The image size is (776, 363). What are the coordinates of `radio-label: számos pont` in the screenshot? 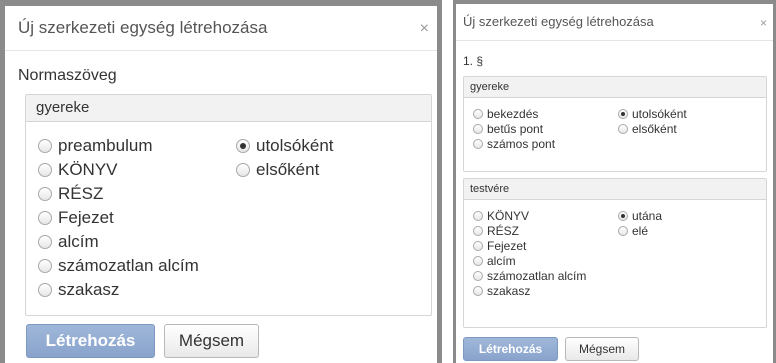 It's located at (521, 143).